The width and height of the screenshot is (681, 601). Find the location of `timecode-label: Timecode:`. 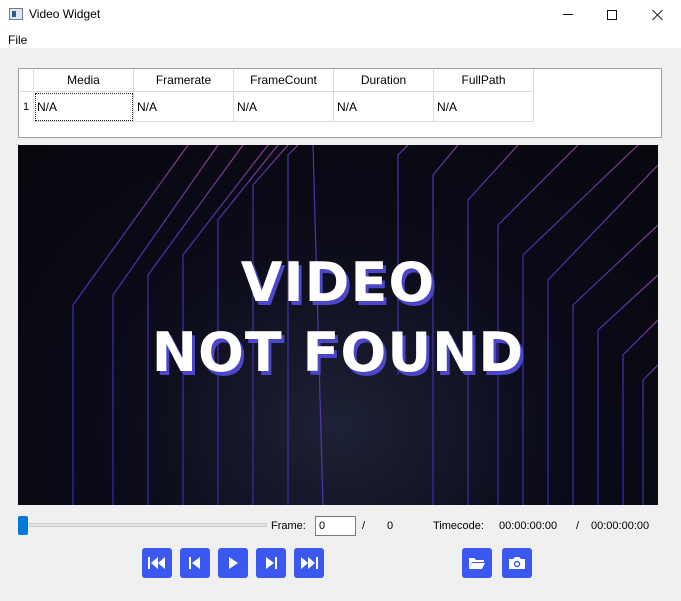

timecode-label: Timecode: is located at coordinates (458, 526).